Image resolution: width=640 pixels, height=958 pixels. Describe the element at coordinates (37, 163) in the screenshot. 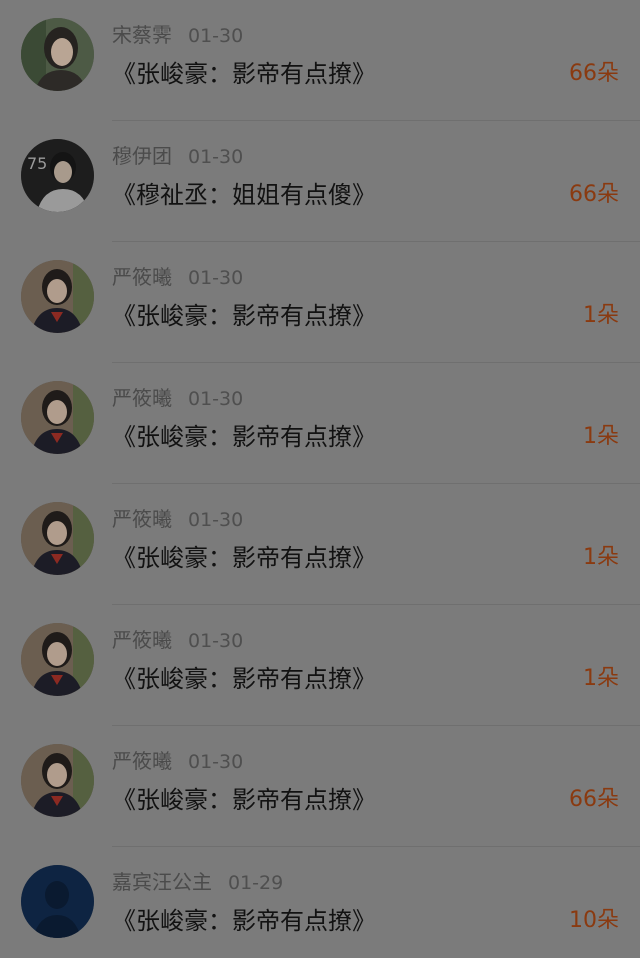

I see `svg-text: 75` at that location.